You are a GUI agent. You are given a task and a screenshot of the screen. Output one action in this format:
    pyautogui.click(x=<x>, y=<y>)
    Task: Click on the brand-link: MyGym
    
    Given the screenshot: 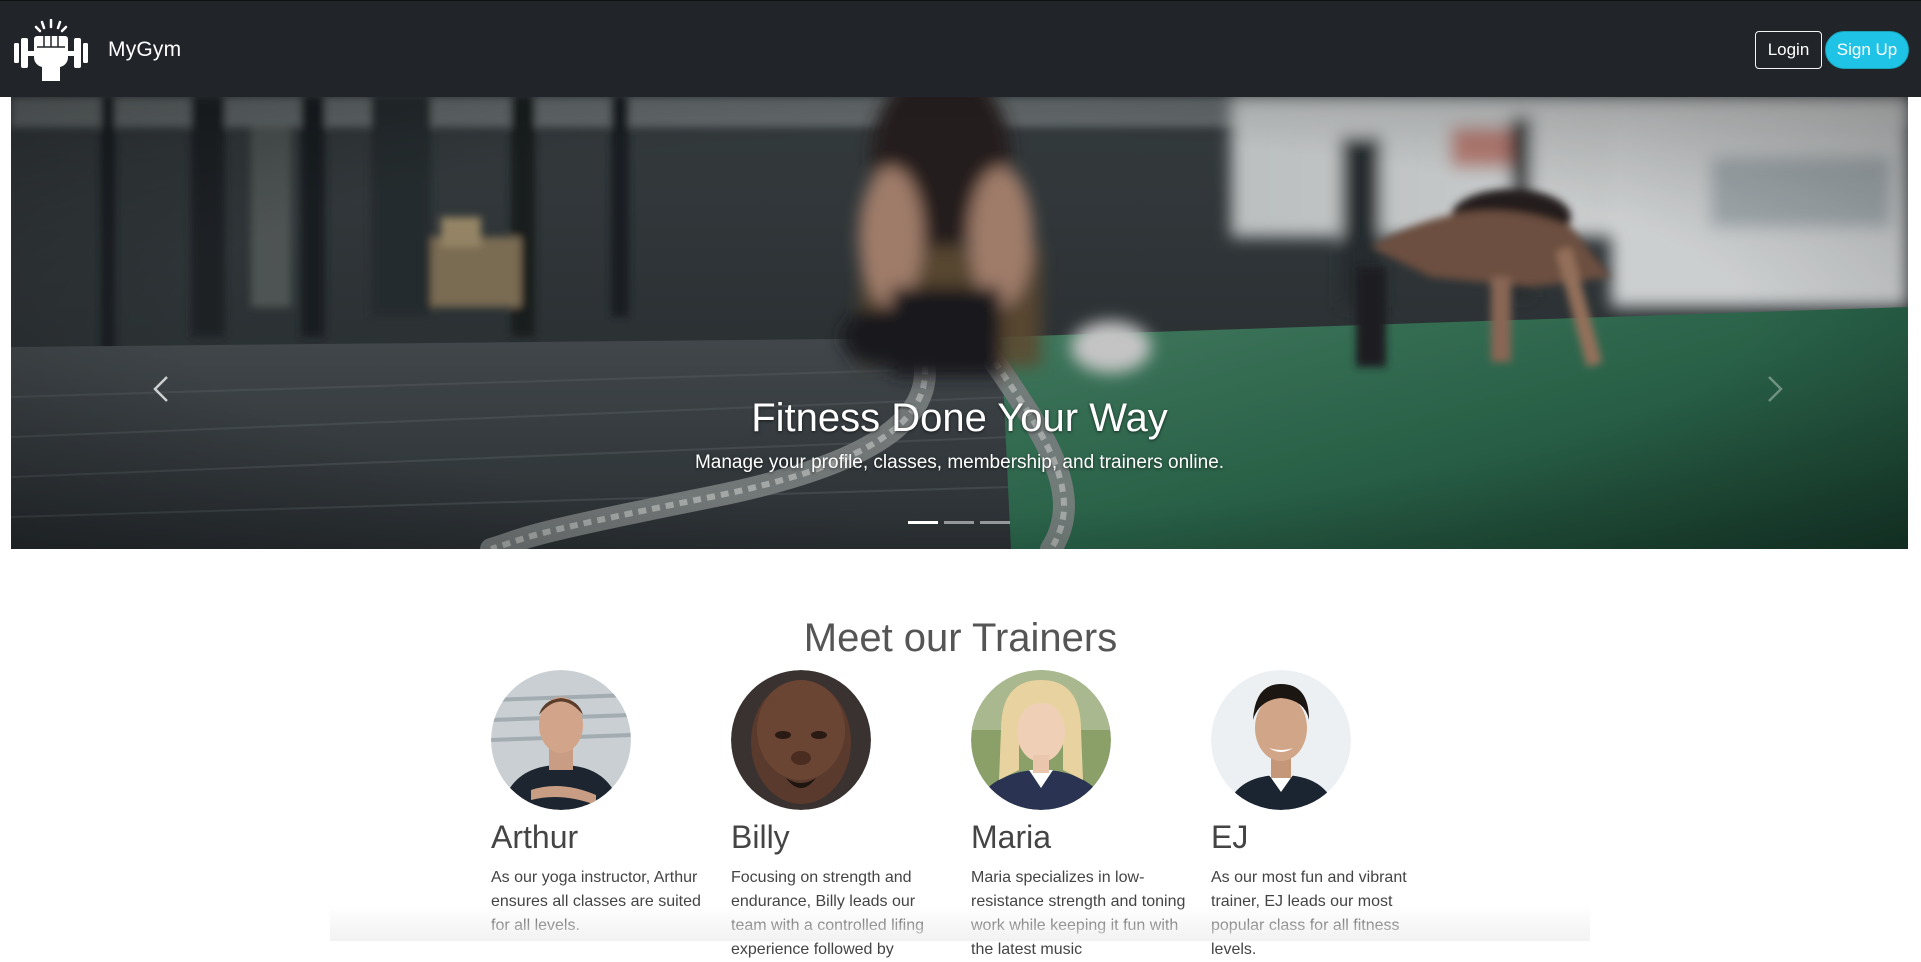 What is the action you would take?
    pyautogui.click(x=96, y=50)
    